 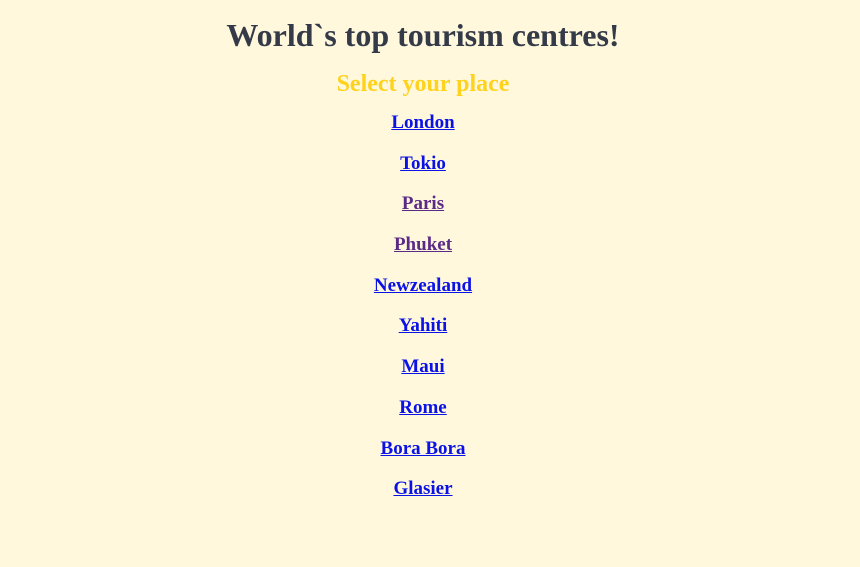 What do you see at coordinates (422, 366) in the screenshot?
I see `place-link-maui: Maui` at bounding box center [422, 366].